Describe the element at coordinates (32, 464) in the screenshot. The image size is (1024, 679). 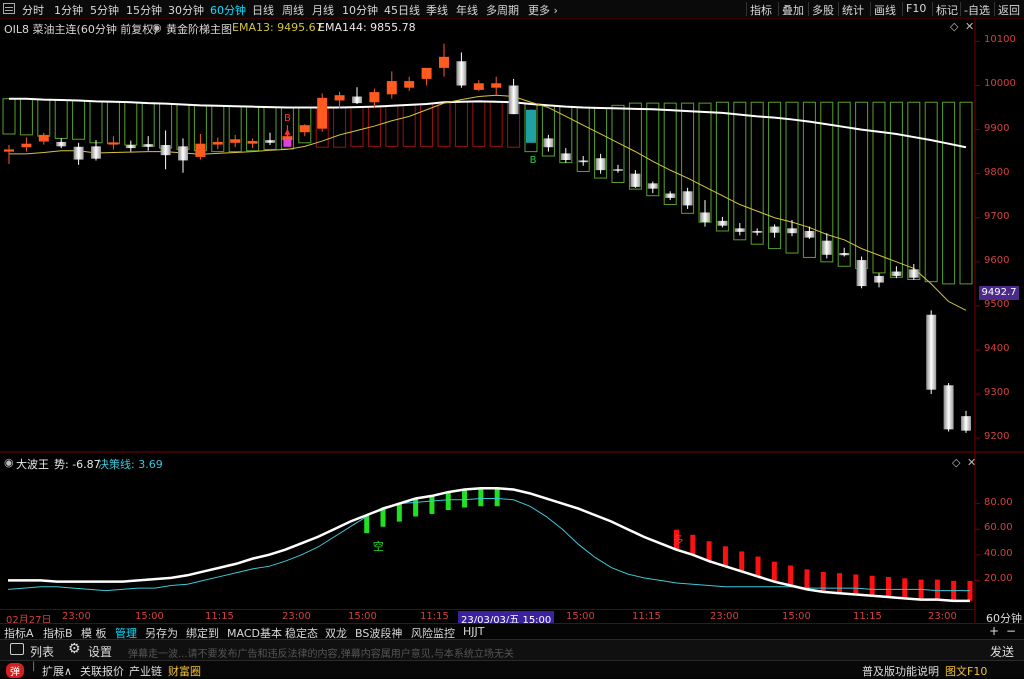
I see `indicator-name: 大波王` at that location.